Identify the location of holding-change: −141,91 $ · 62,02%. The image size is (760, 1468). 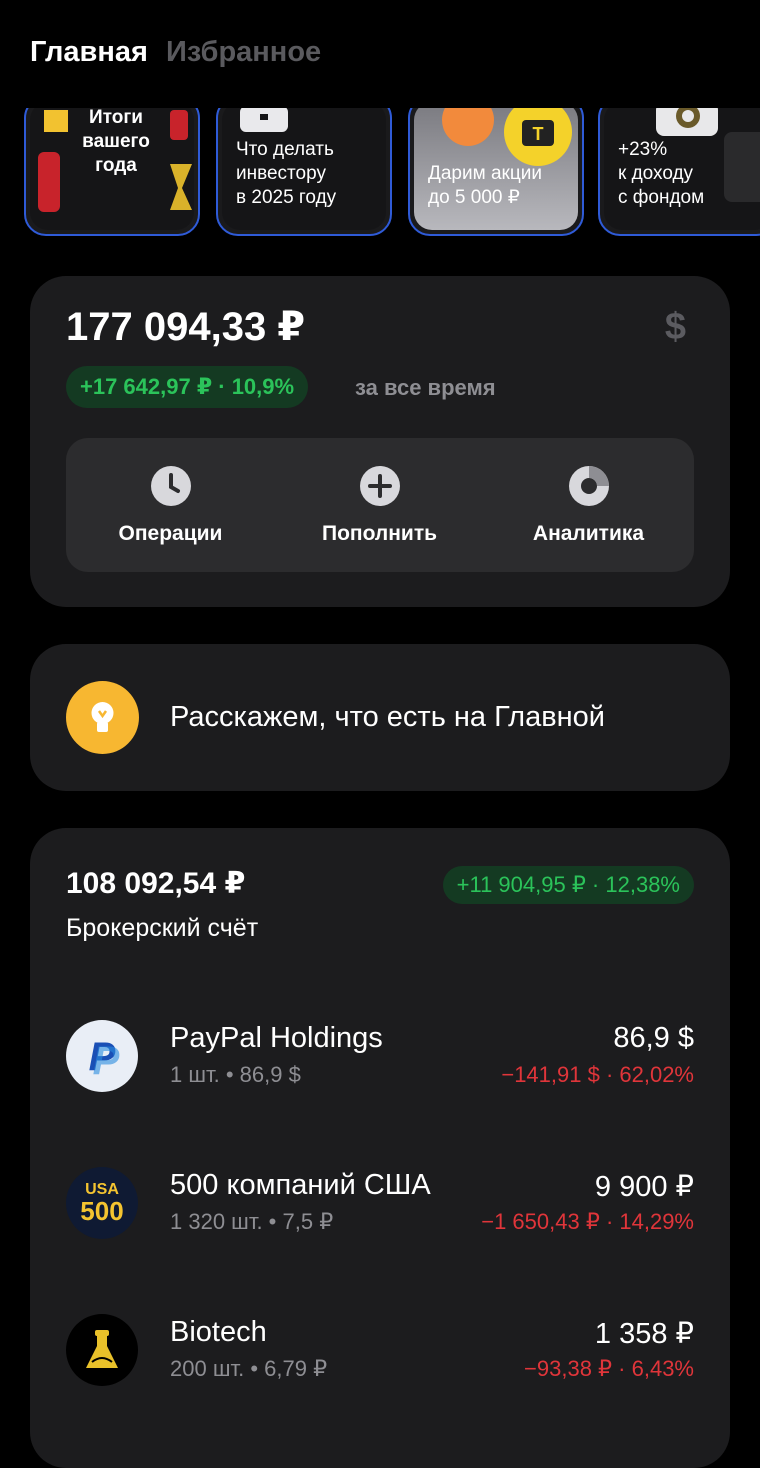
(597, 1074).